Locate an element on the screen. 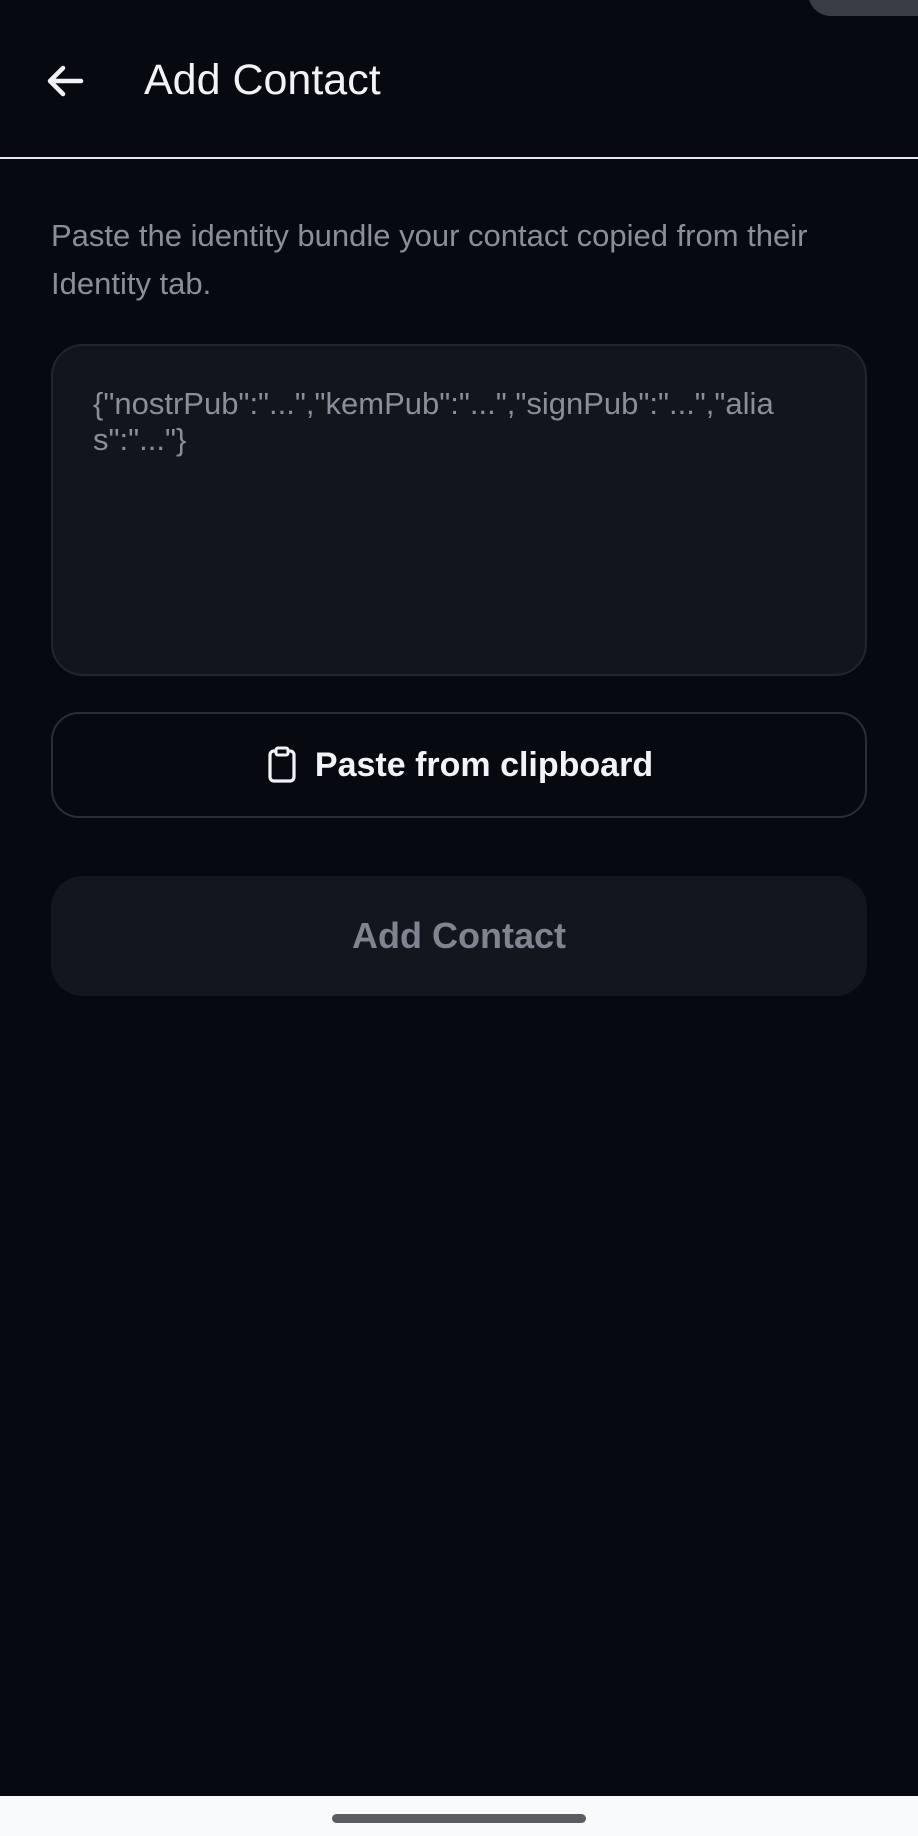 Image resolution: width=918 pixels, height=1836 pixels. page-title: Add Contact is located at coordinates (262, 80).